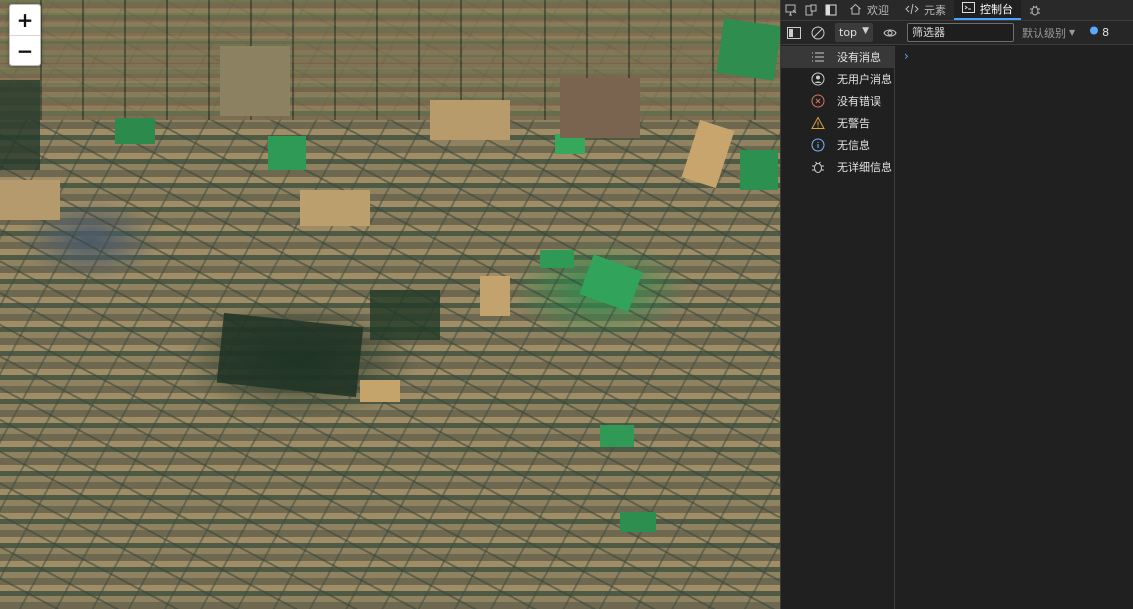 The image size is (1133, 609). What do you see at coordinates (818, 123) in the screenshot?
I see `warning-icon` at bounding box center [818, 123].